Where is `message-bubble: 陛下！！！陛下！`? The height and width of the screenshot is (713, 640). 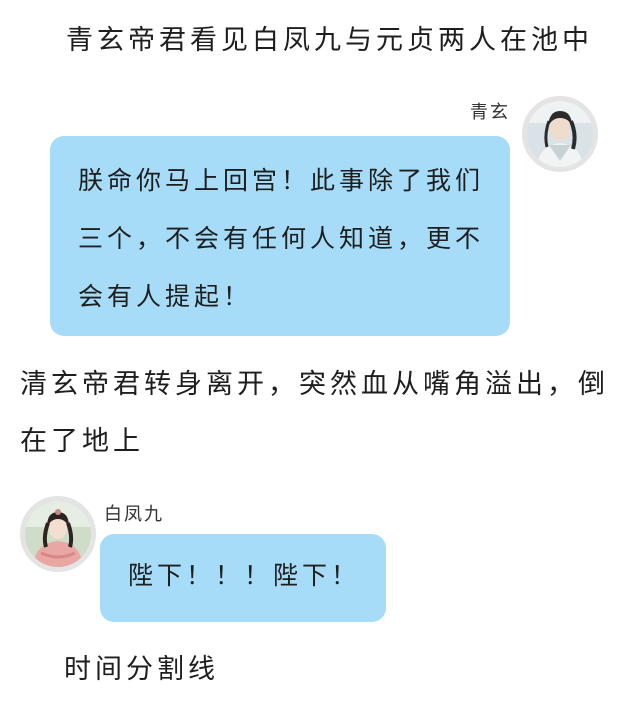
message-bubble: 陛下！！！陛下！ is located at coordinates (243, 578).